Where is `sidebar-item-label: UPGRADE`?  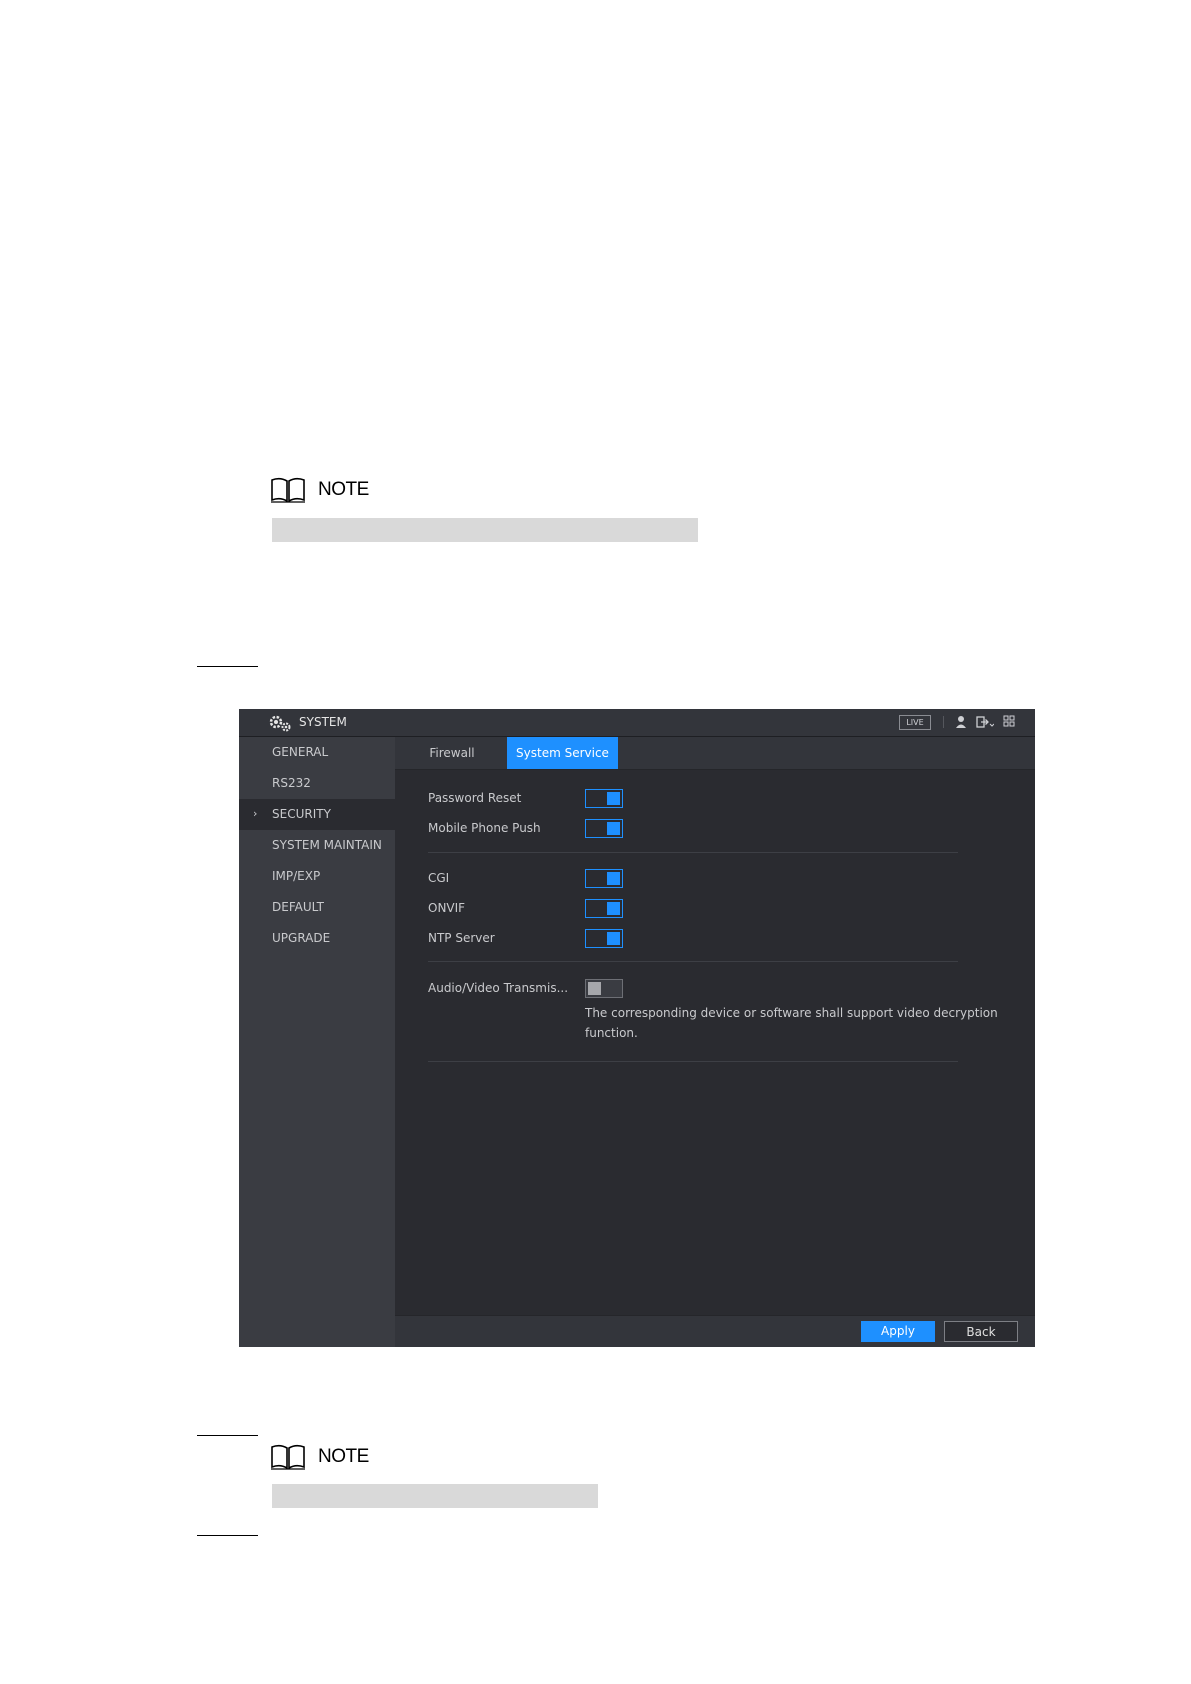
sidebar-item-label: UPGRADE is located at coordinates (301, 938).